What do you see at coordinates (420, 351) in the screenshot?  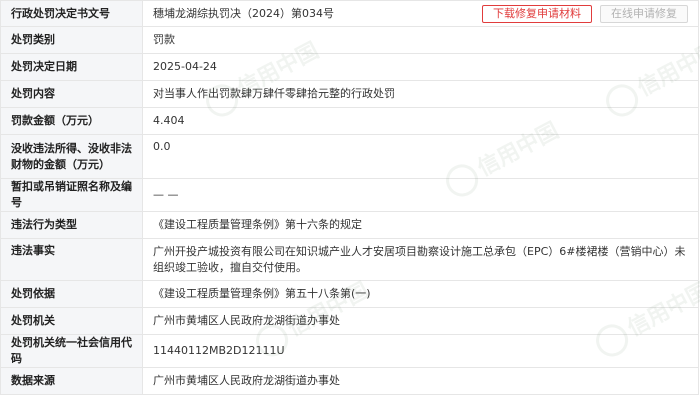 I see `value-authority-credit-code: 11440112MB2D12111U` at bounding box center [420, 351].